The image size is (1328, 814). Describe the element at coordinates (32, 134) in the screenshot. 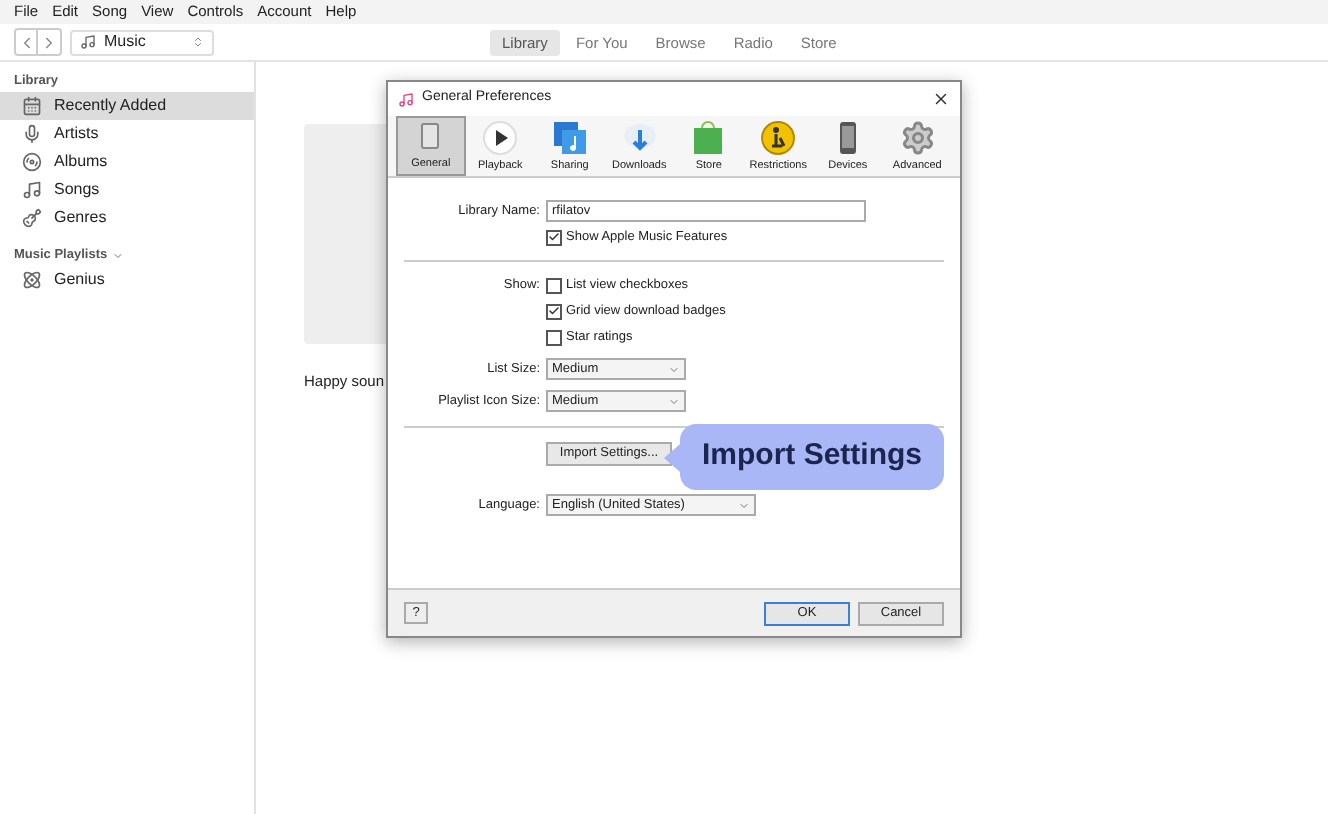

I see `microphone-icon` at that location.